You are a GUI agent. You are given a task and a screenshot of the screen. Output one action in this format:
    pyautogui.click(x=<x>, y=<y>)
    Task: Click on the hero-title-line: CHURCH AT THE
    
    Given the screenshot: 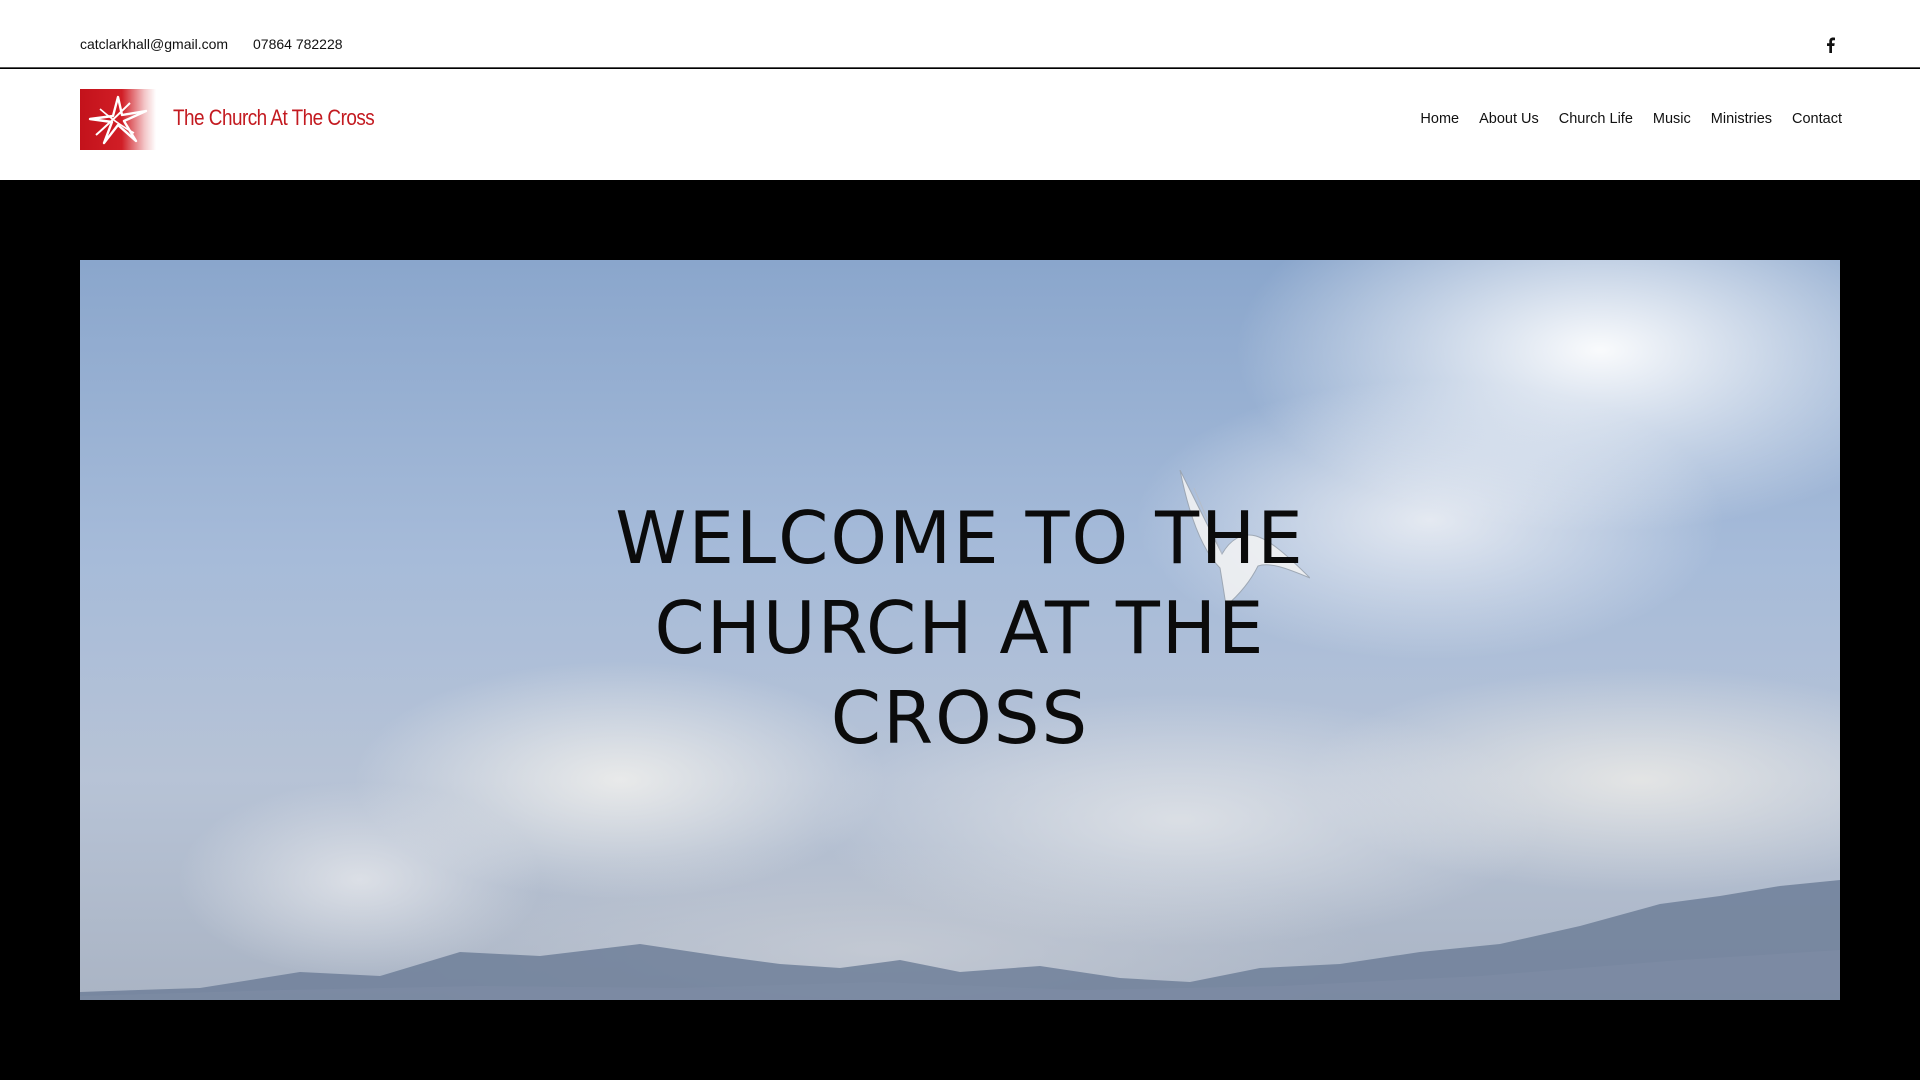 What is the action you would take?
    pyautogui.click(x=960, y=628)
    